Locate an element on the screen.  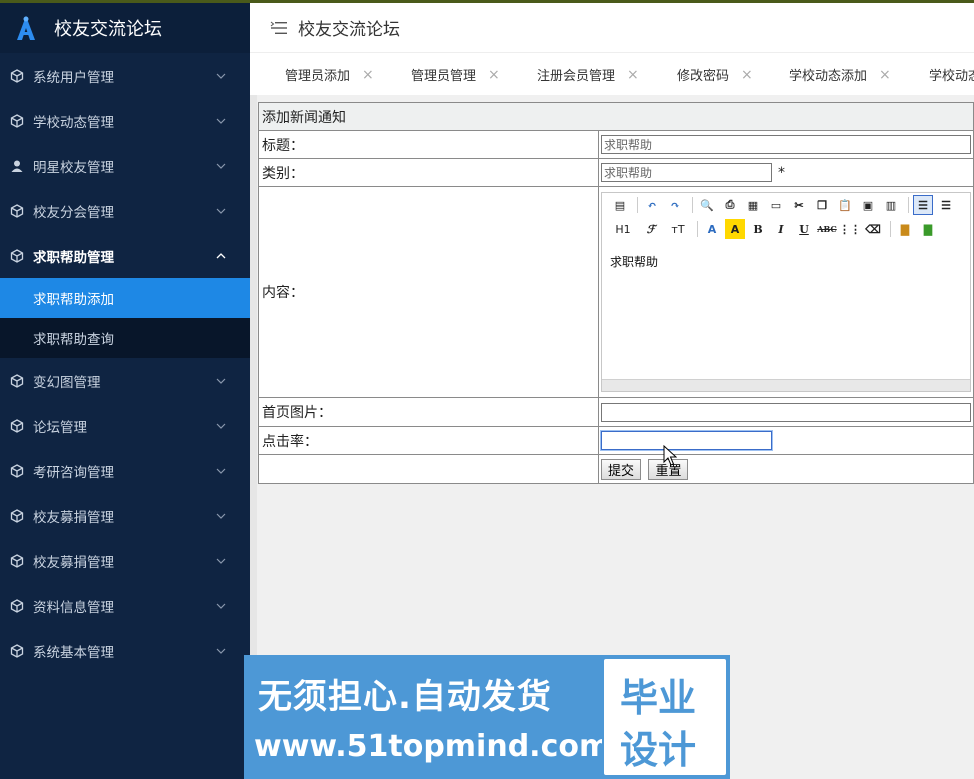
code-icon: ▭ is located at coordinates (776, 205).